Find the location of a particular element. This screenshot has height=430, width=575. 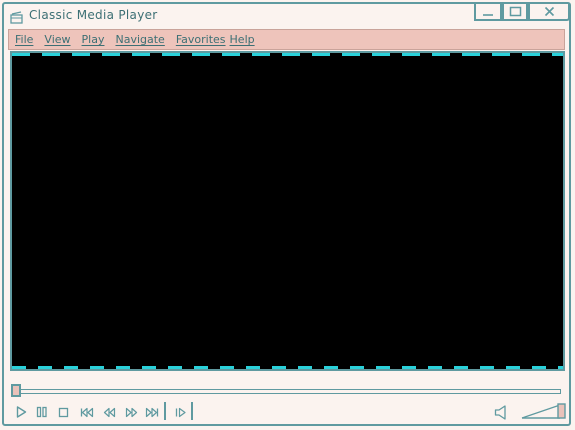

volume-slider is located at coordinates (543, 411).